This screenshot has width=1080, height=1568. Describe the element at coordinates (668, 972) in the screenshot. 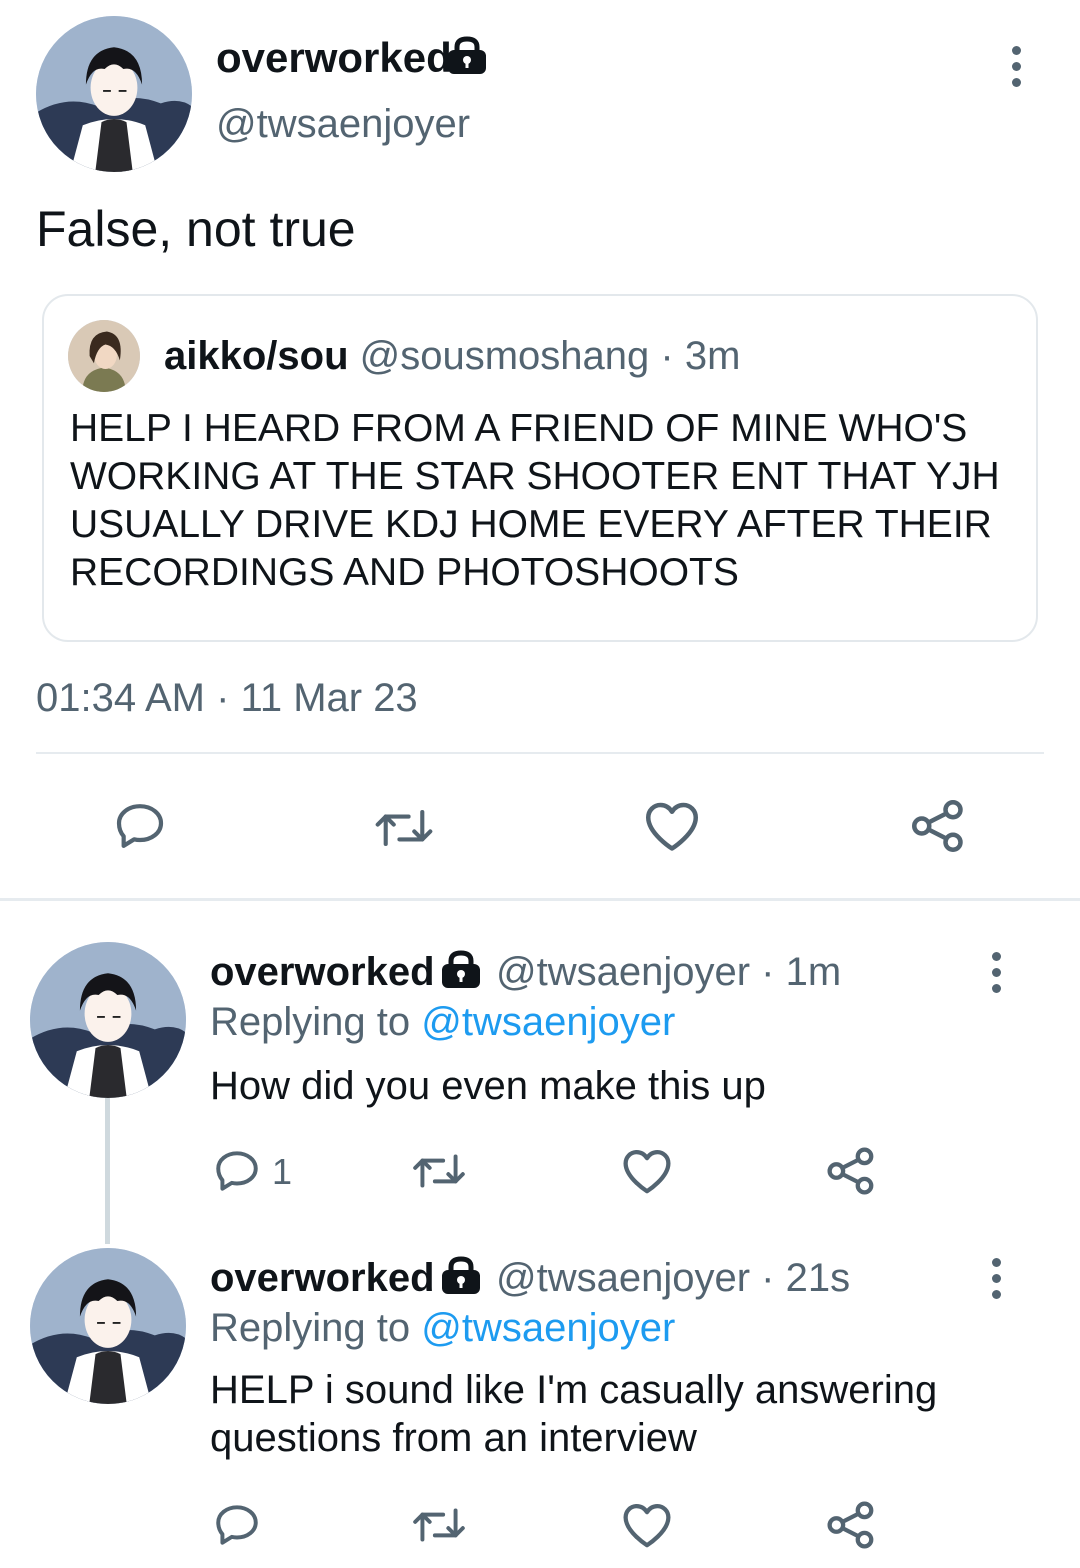

I see `reply-handle-time: @twsaenjoyer · 1m` at that location.